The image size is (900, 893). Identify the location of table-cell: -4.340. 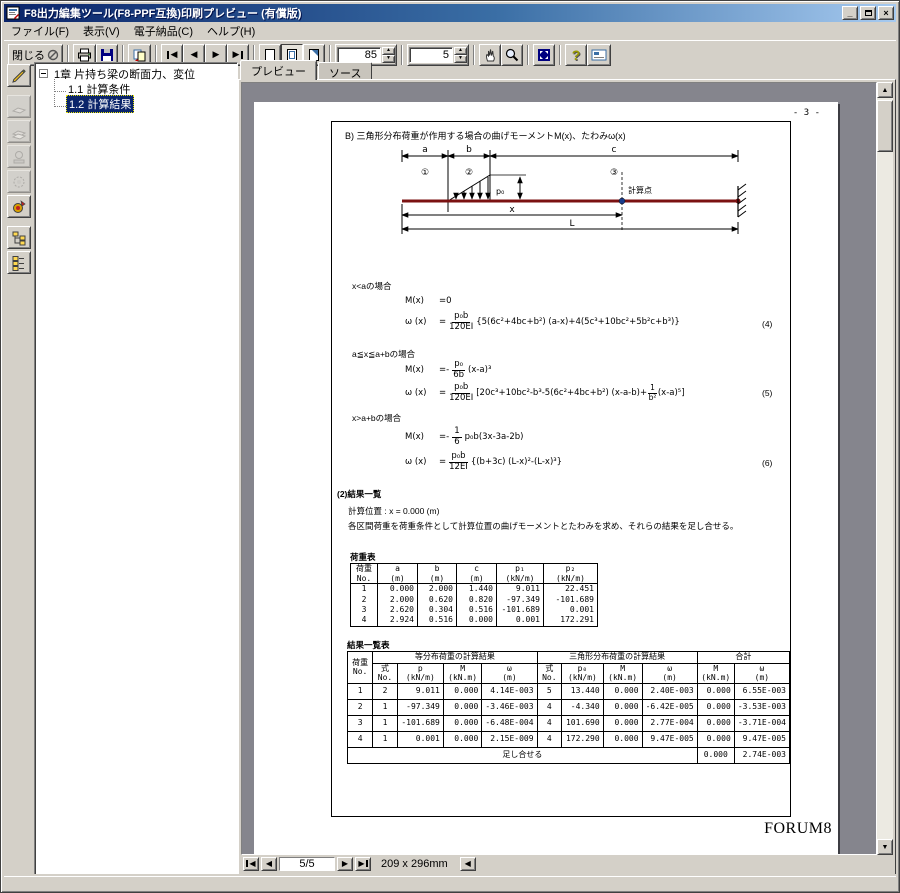
(582, 707).